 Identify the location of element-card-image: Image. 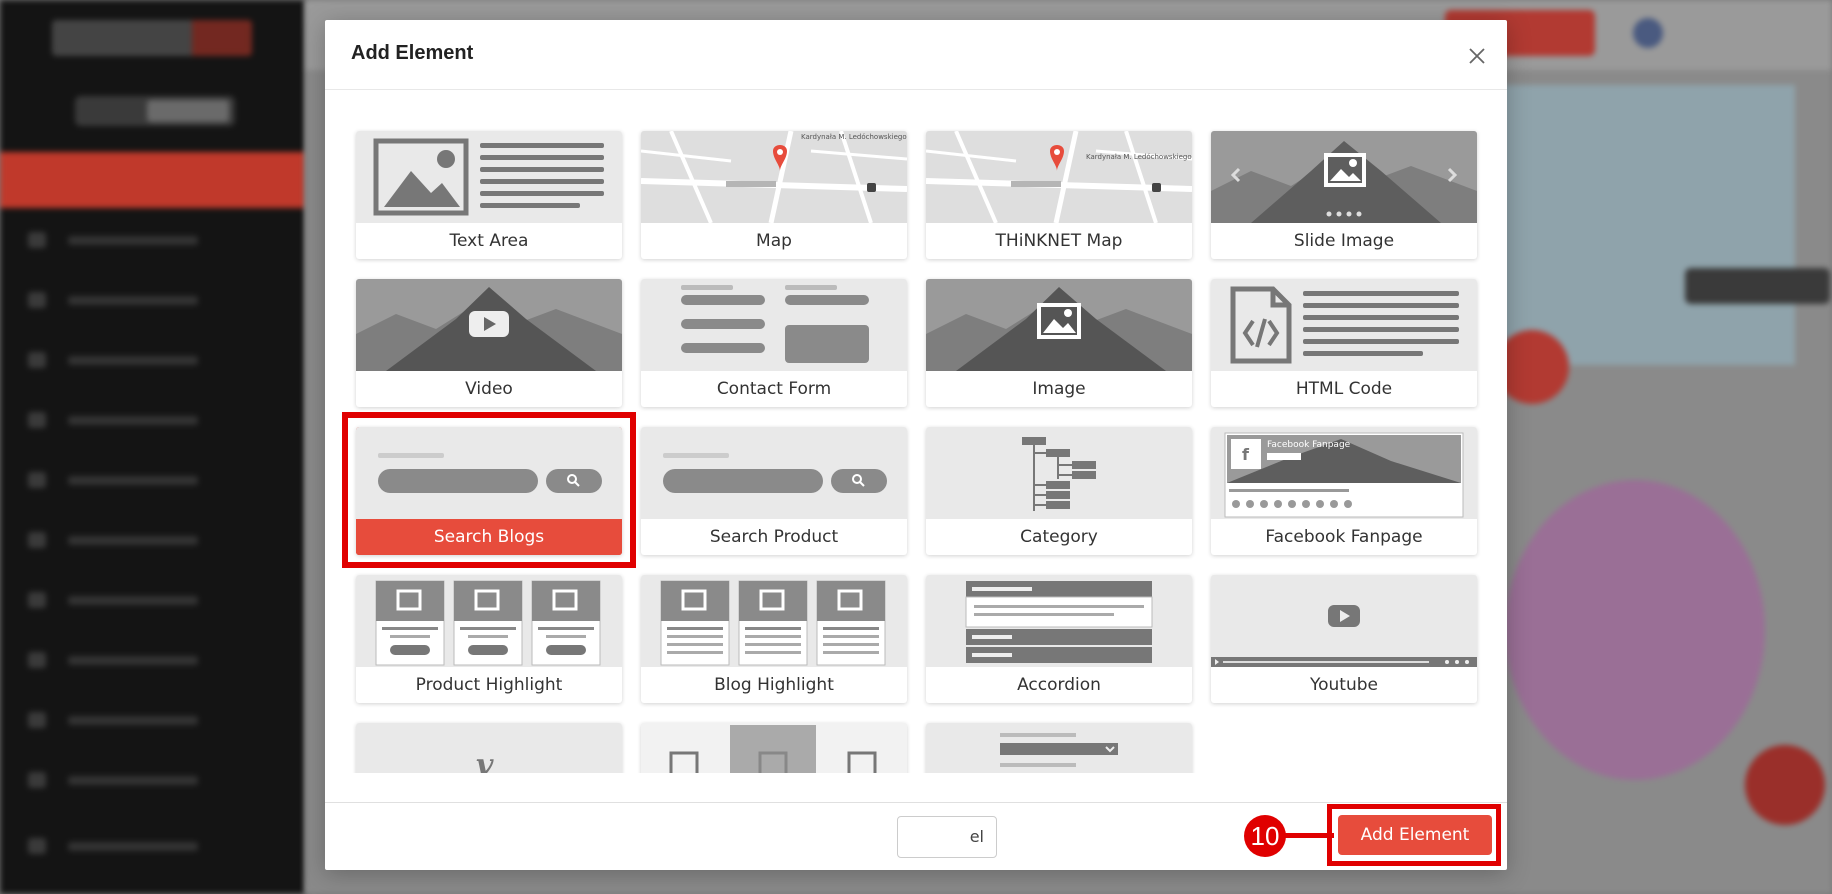
(1059, 343).